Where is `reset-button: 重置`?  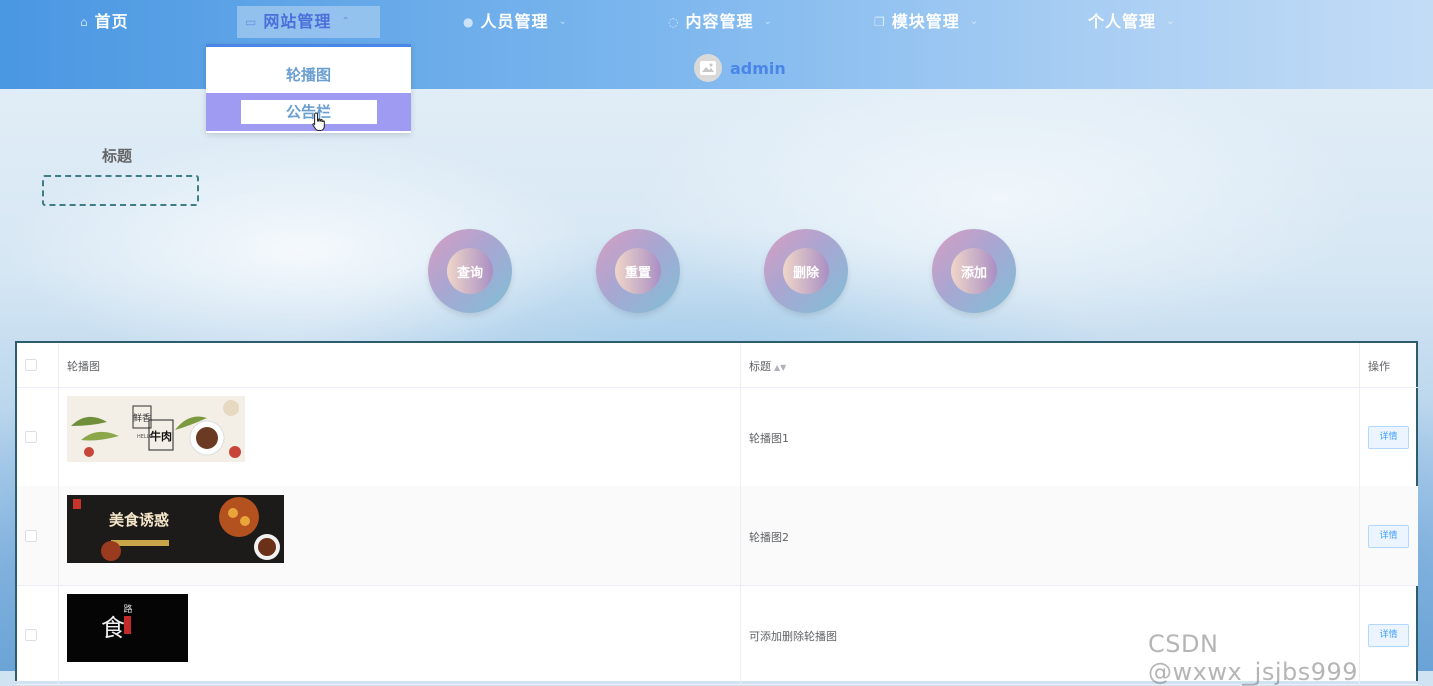 reset-button: 重置 is located at coordinates (638, 271).